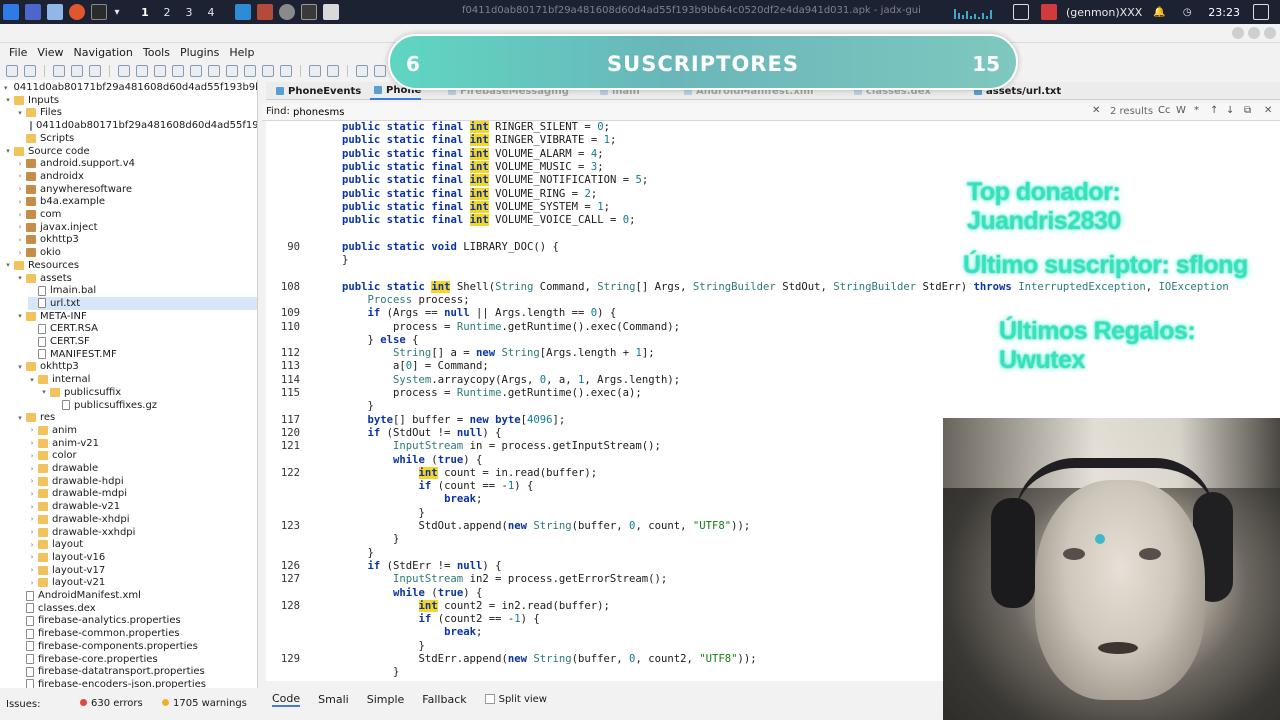 The height and width of the screenshot is (720, 1280). What do you see at coordinates (136, 138) in the screenshot?
I see `tree-item: Scripts` at bounding box center [136, 138].